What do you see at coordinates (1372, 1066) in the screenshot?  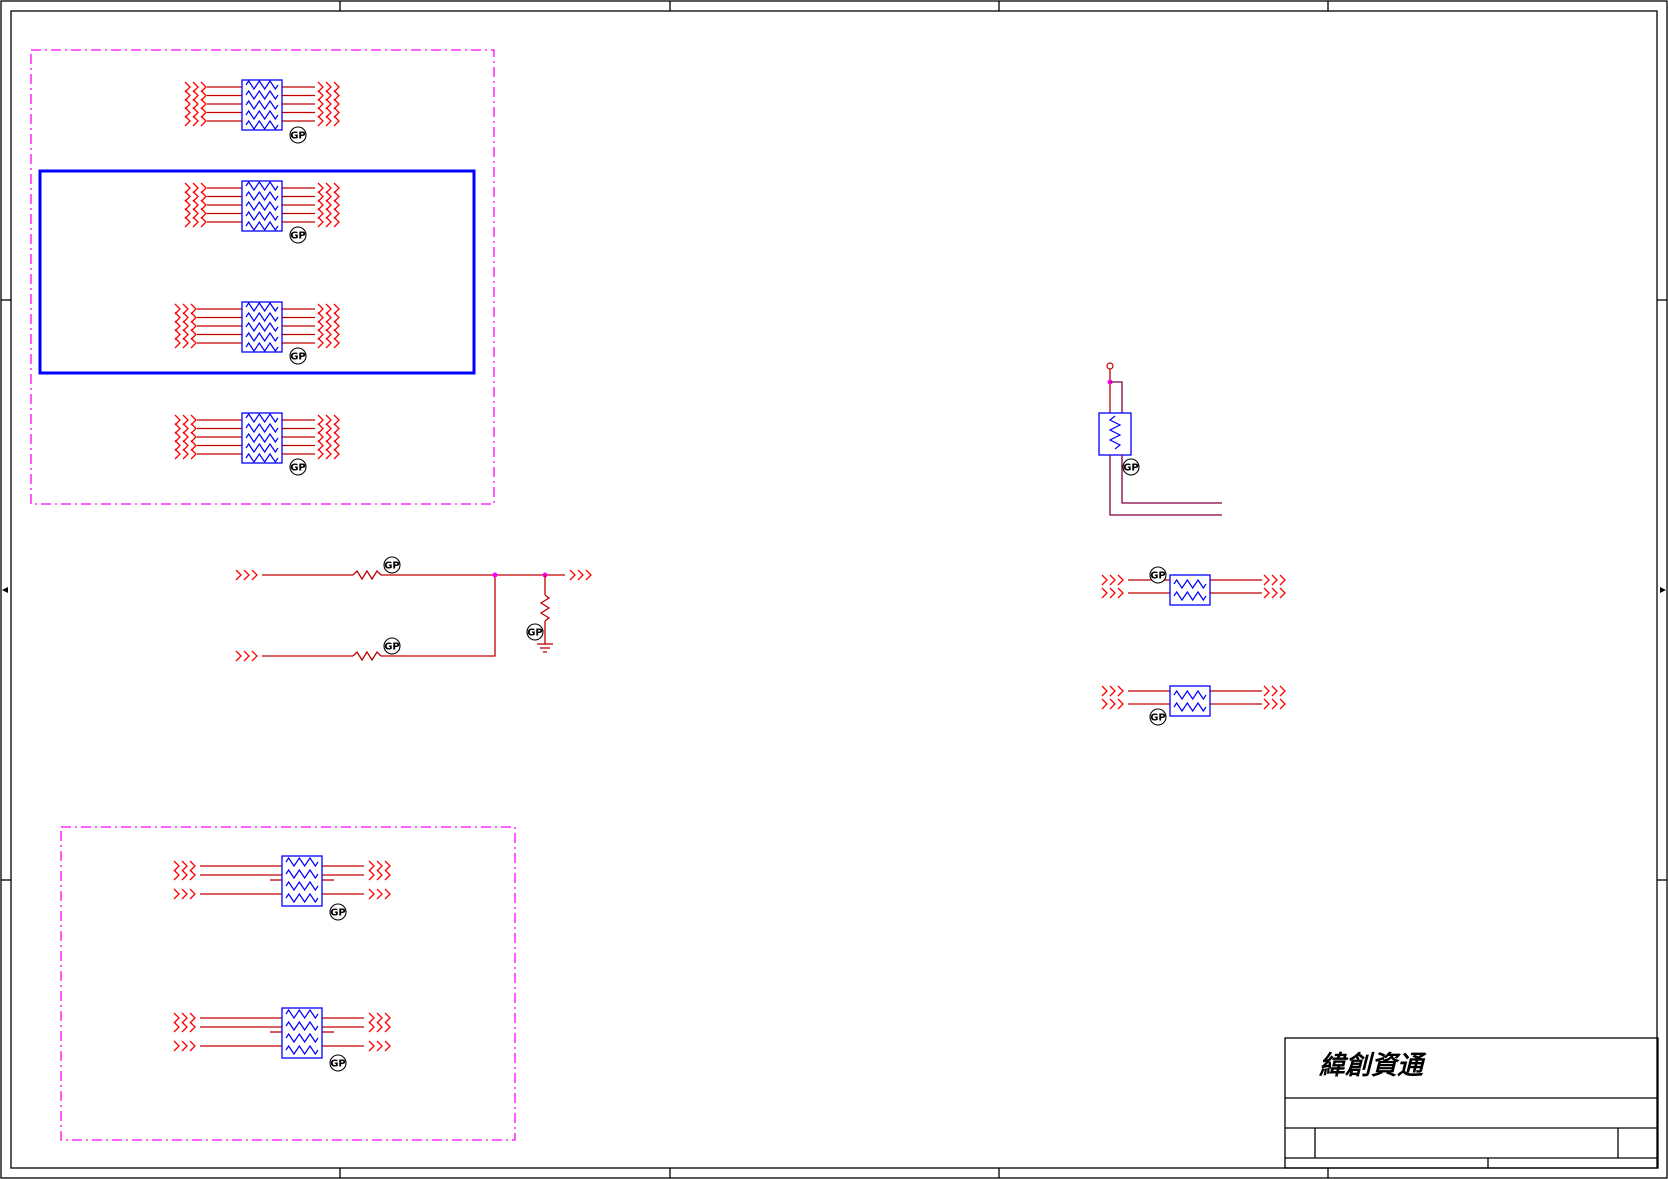 I see `company-name: 緯創資通` at bounding box center [1372, 1066].